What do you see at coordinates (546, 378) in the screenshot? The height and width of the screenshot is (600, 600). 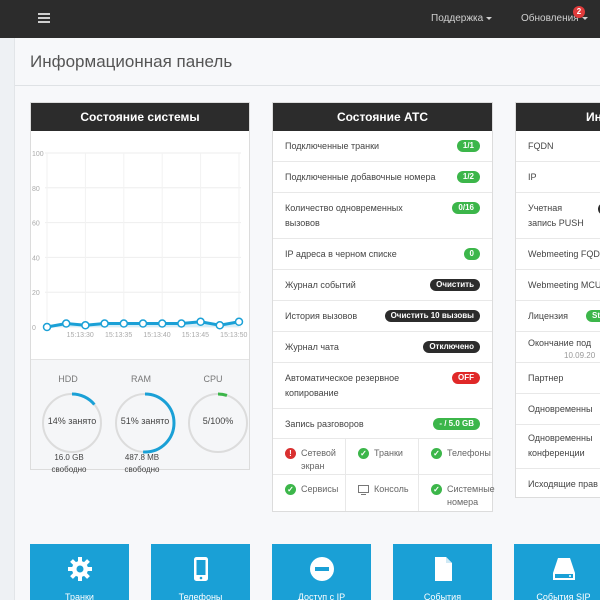 I see `info-row-label: Партнер` at bounding box center [546, 378].